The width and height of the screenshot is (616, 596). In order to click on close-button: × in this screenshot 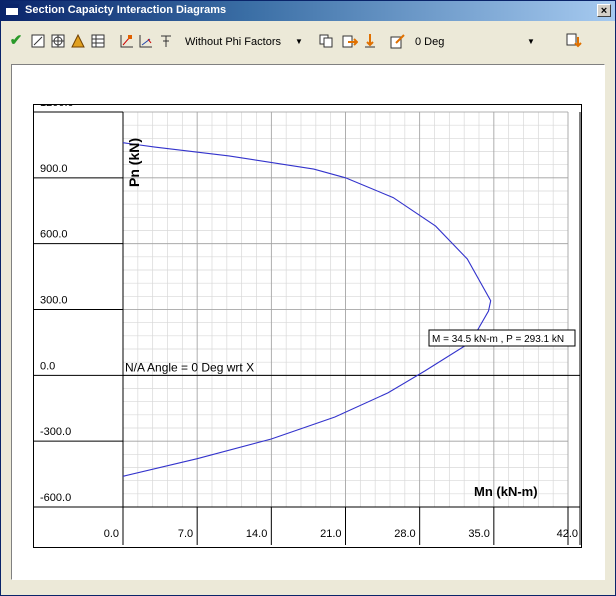, I will do `click(604, 10)`.